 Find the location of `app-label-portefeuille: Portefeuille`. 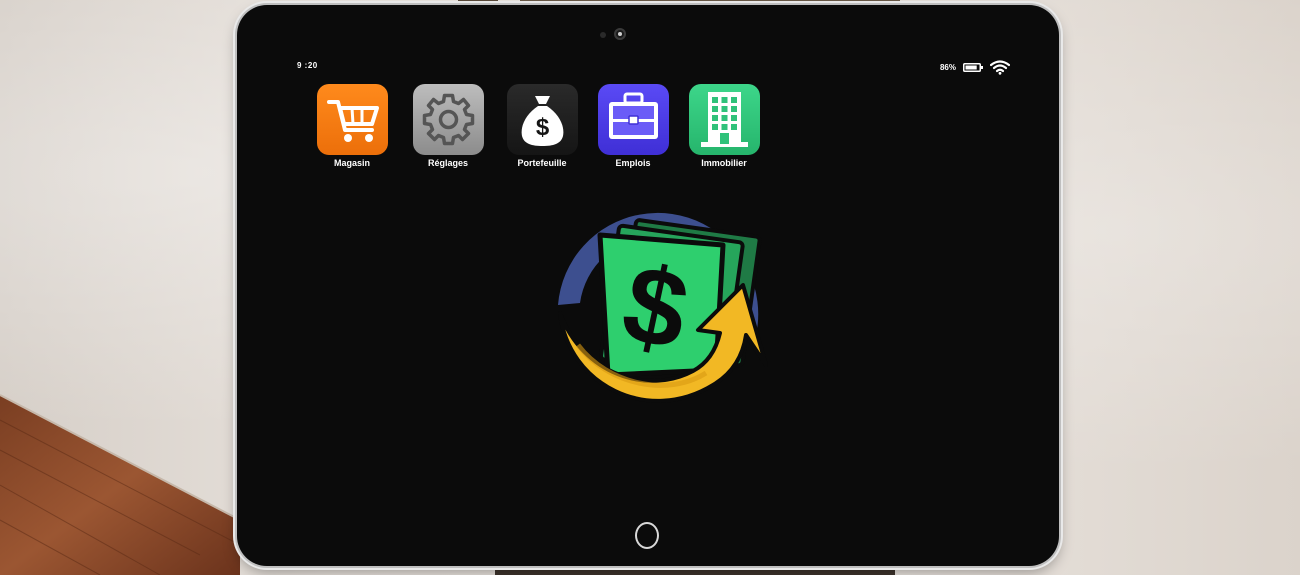

app-label-portefeuille: Portefeuille is located at coordinates (542, 163).